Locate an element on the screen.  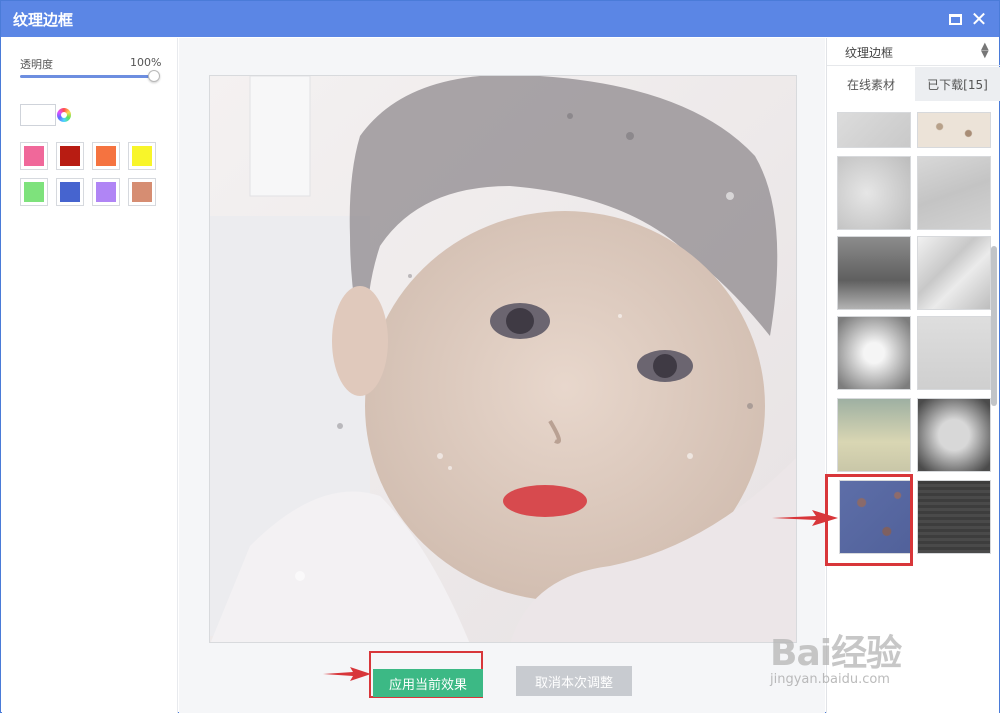
cancel-adjustment-button: 取消本次调整 is located at coordinates (574, 681).